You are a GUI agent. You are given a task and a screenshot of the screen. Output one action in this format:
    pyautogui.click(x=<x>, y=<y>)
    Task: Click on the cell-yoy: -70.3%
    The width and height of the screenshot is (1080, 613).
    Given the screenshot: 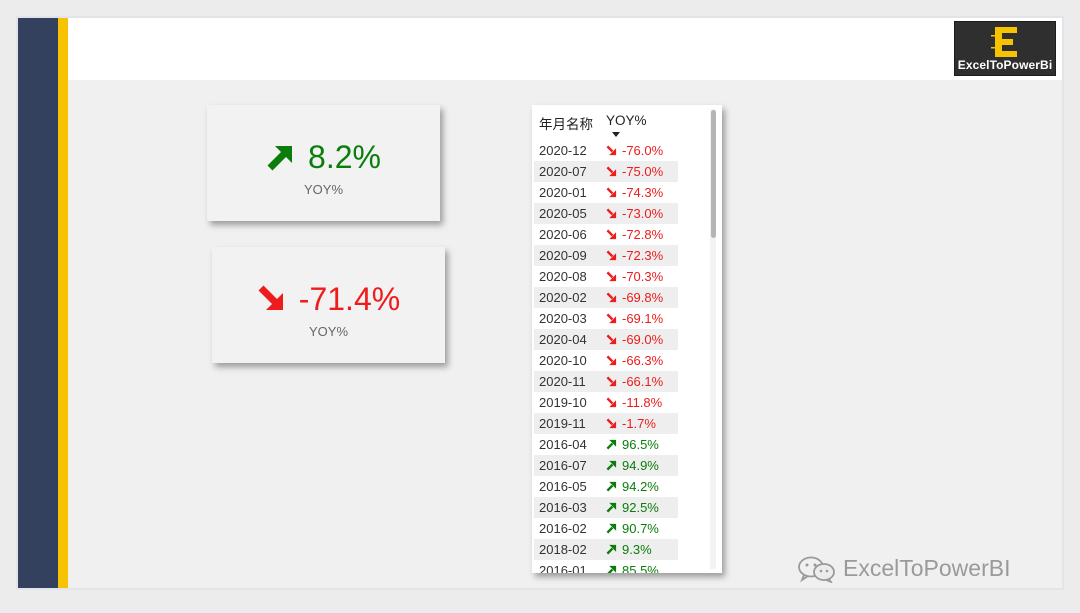 What is the action you would take?
    pyautogui.click(x=634, y=276)
    